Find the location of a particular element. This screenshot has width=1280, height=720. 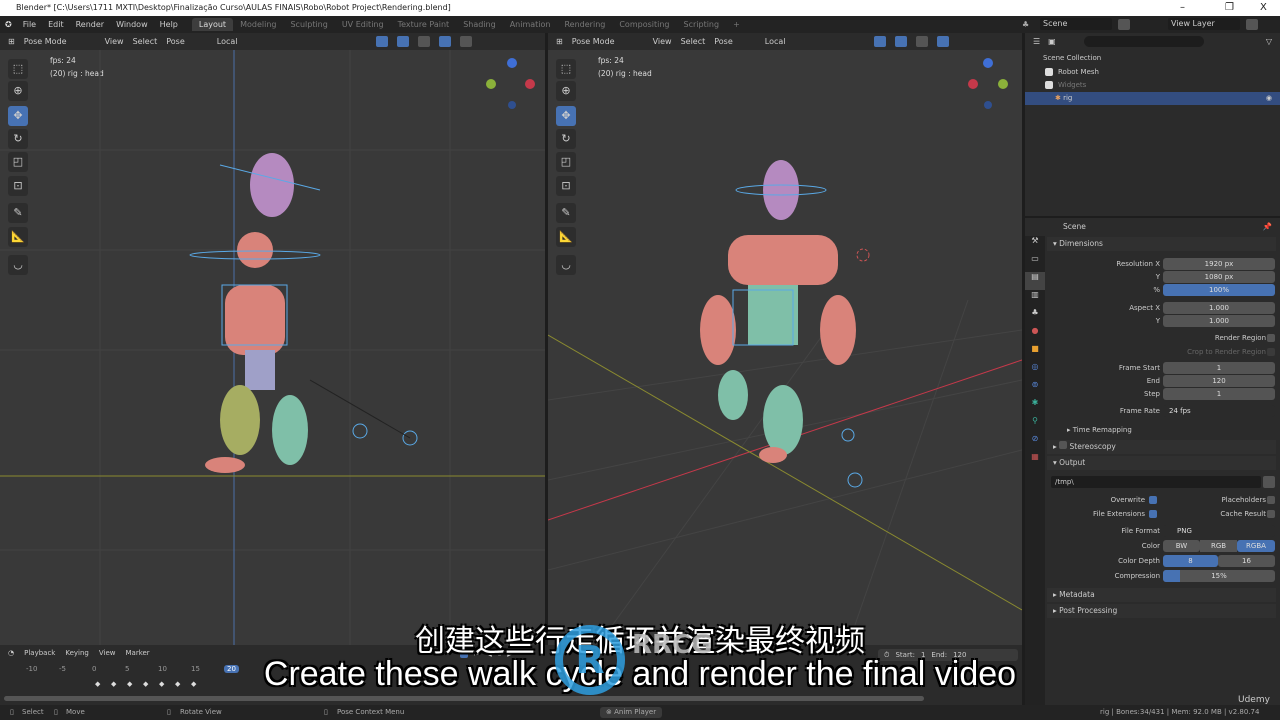

rrcg-logo: R is located at coordinates (590, 660).